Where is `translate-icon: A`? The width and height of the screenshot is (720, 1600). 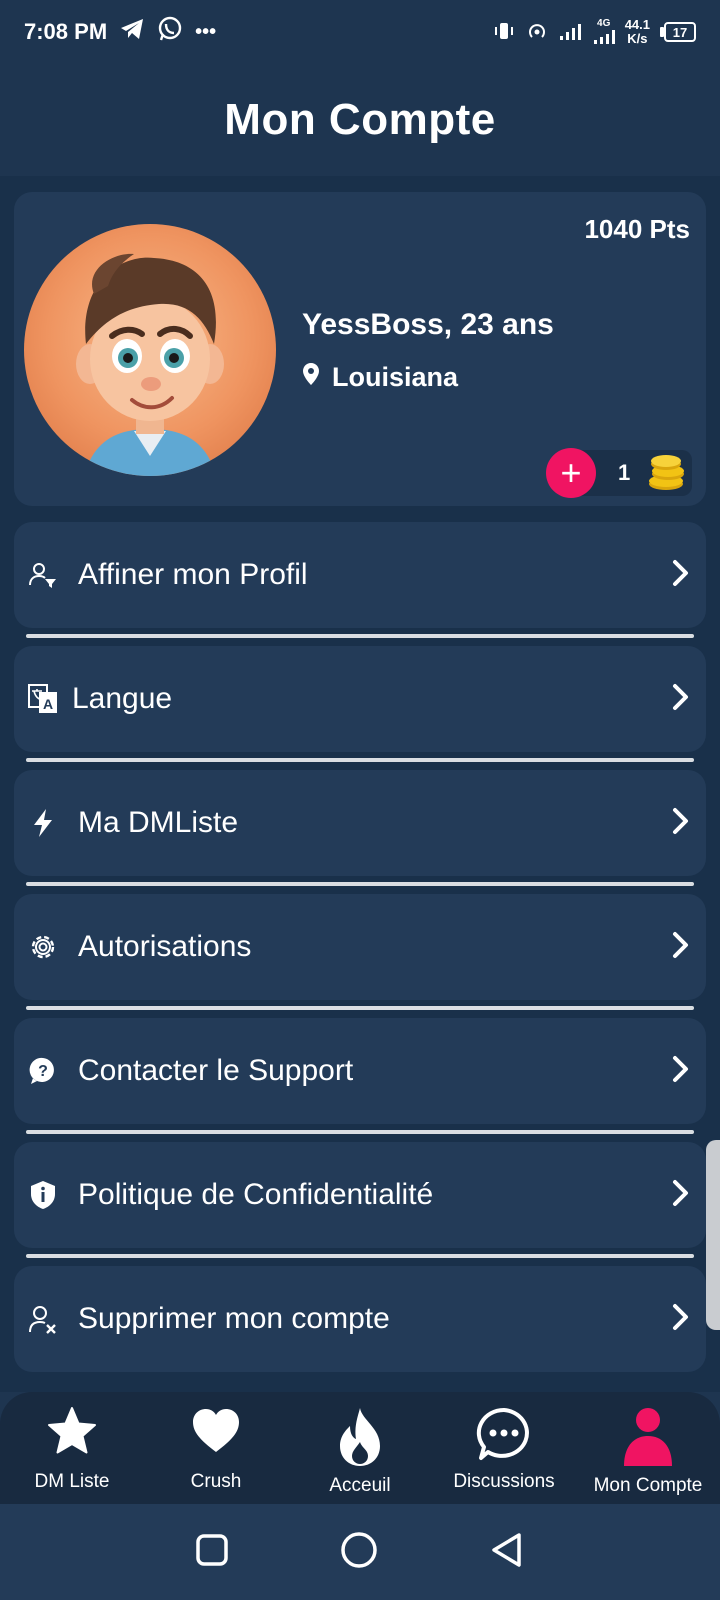 translate-icon: A is located at coordinates (43, 699).